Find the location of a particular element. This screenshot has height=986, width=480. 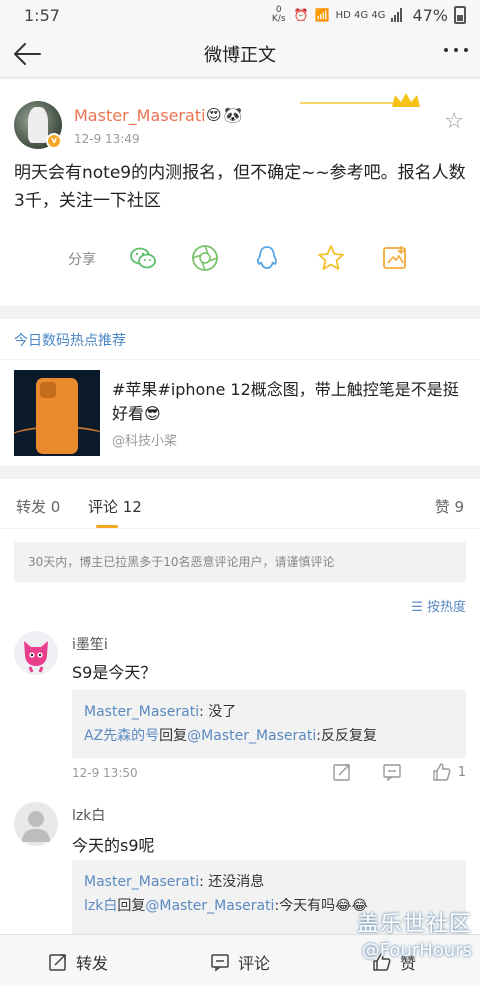

comment-username: i墨笙i is located at coordinates (90, 644).